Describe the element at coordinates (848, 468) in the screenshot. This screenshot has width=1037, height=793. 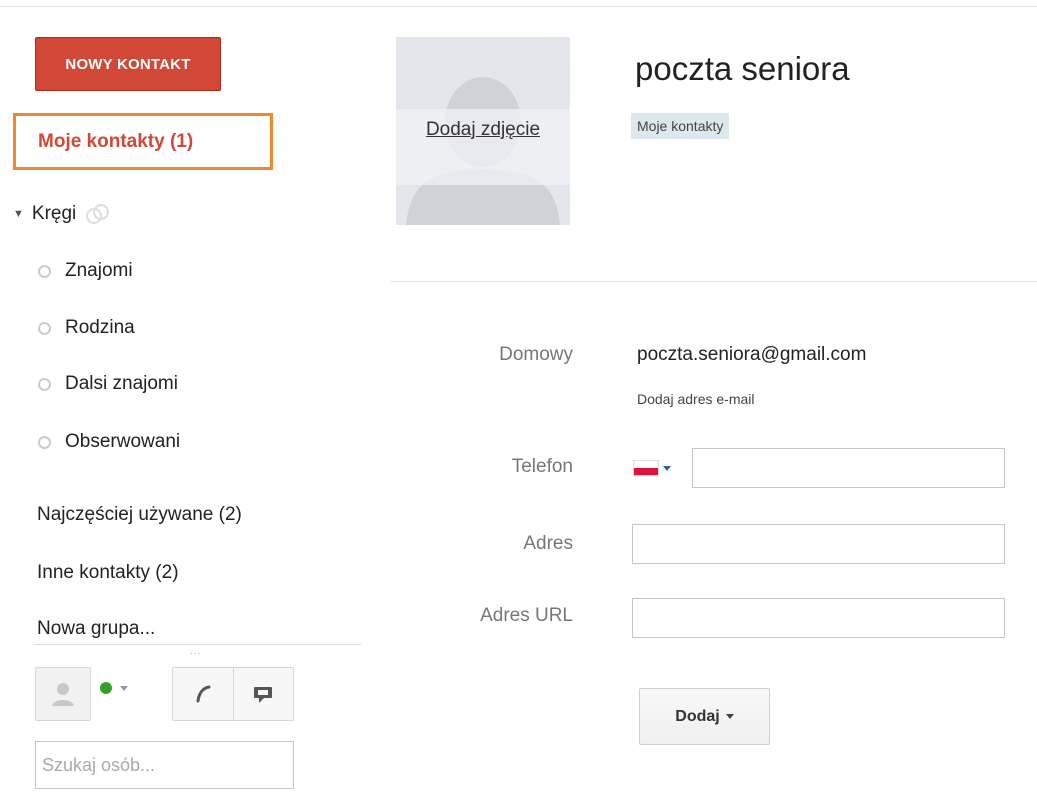
I see `phone-field` at that location.